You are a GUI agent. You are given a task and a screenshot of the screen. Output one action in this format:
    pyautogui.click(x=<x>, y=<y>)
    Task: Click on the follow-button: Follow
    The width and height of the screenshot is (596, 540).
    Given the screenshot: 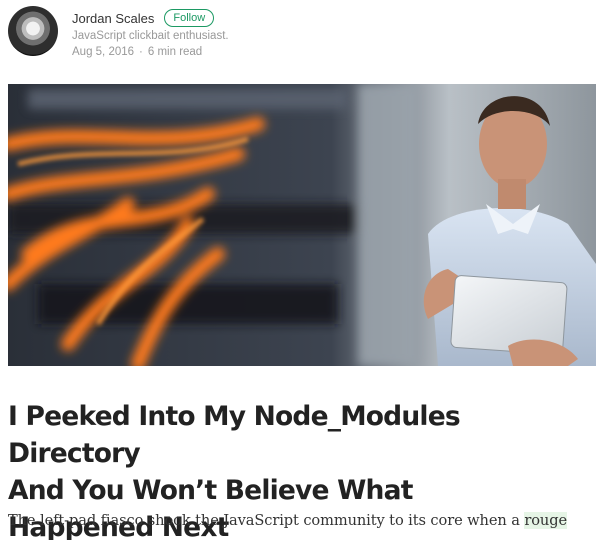 What is the action you would take?
    pyautogui.click(x=189, y=18)
    